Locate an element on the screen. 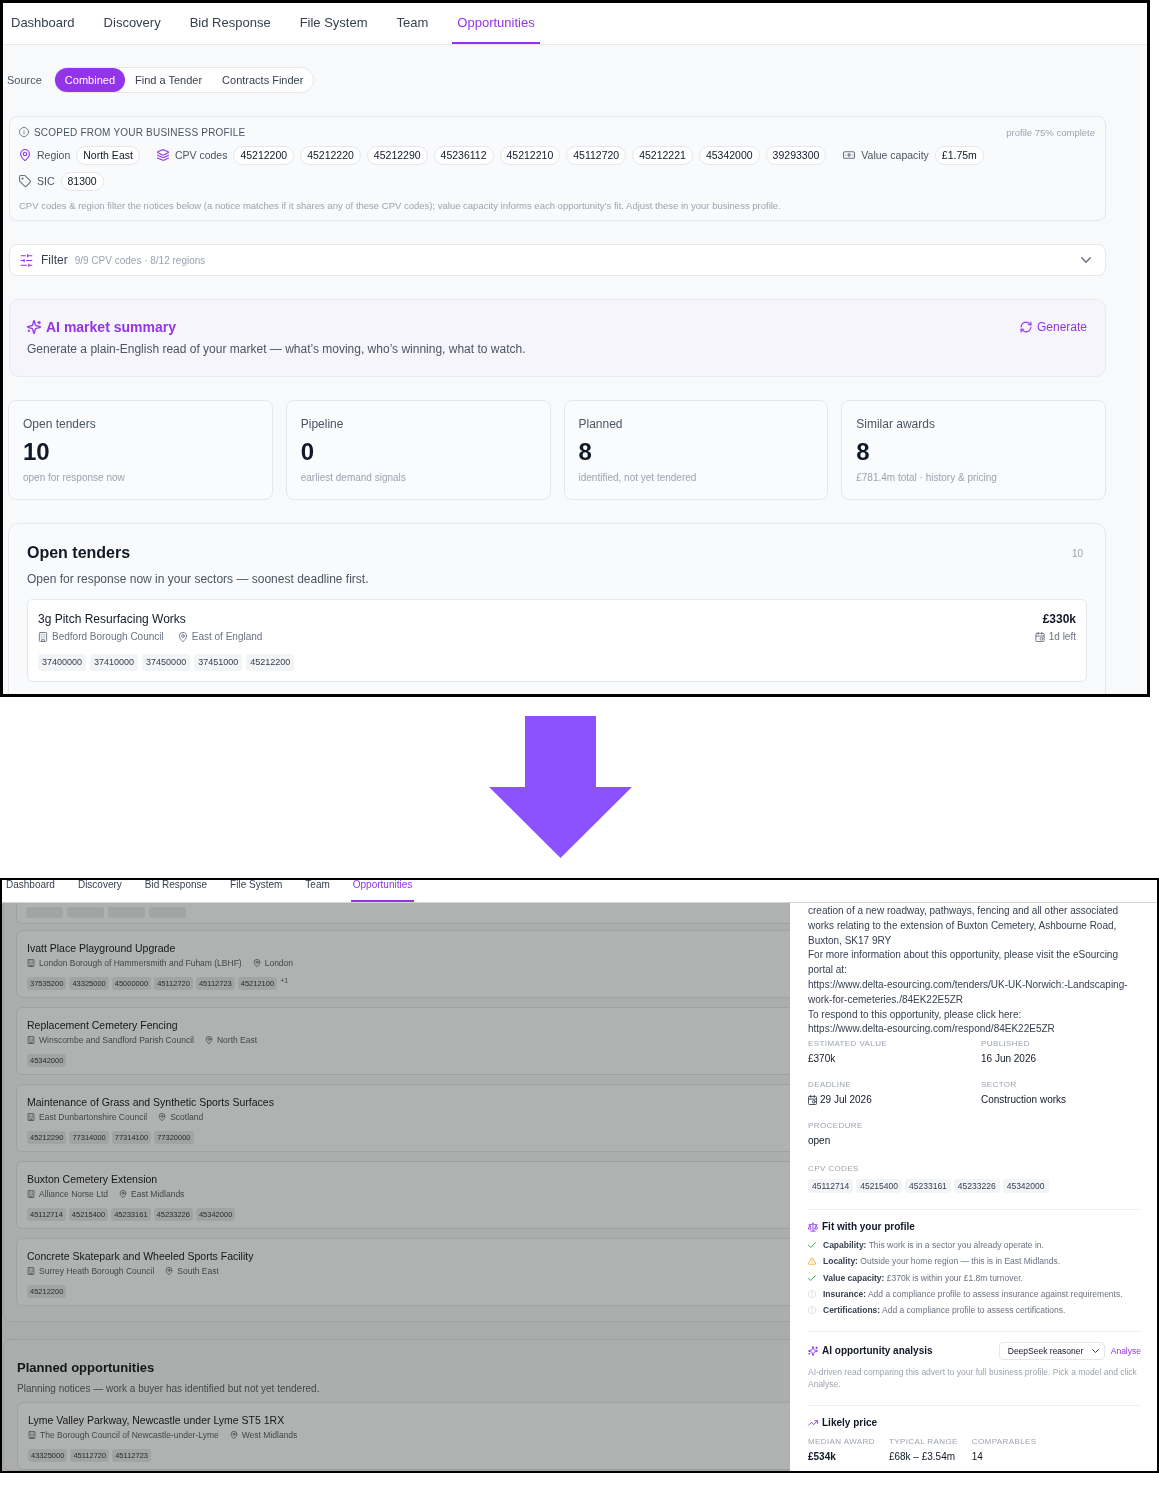  filter-bar: Filter 9/9 CPV codes · 8/12 regions is located at coordinates (557, 260).